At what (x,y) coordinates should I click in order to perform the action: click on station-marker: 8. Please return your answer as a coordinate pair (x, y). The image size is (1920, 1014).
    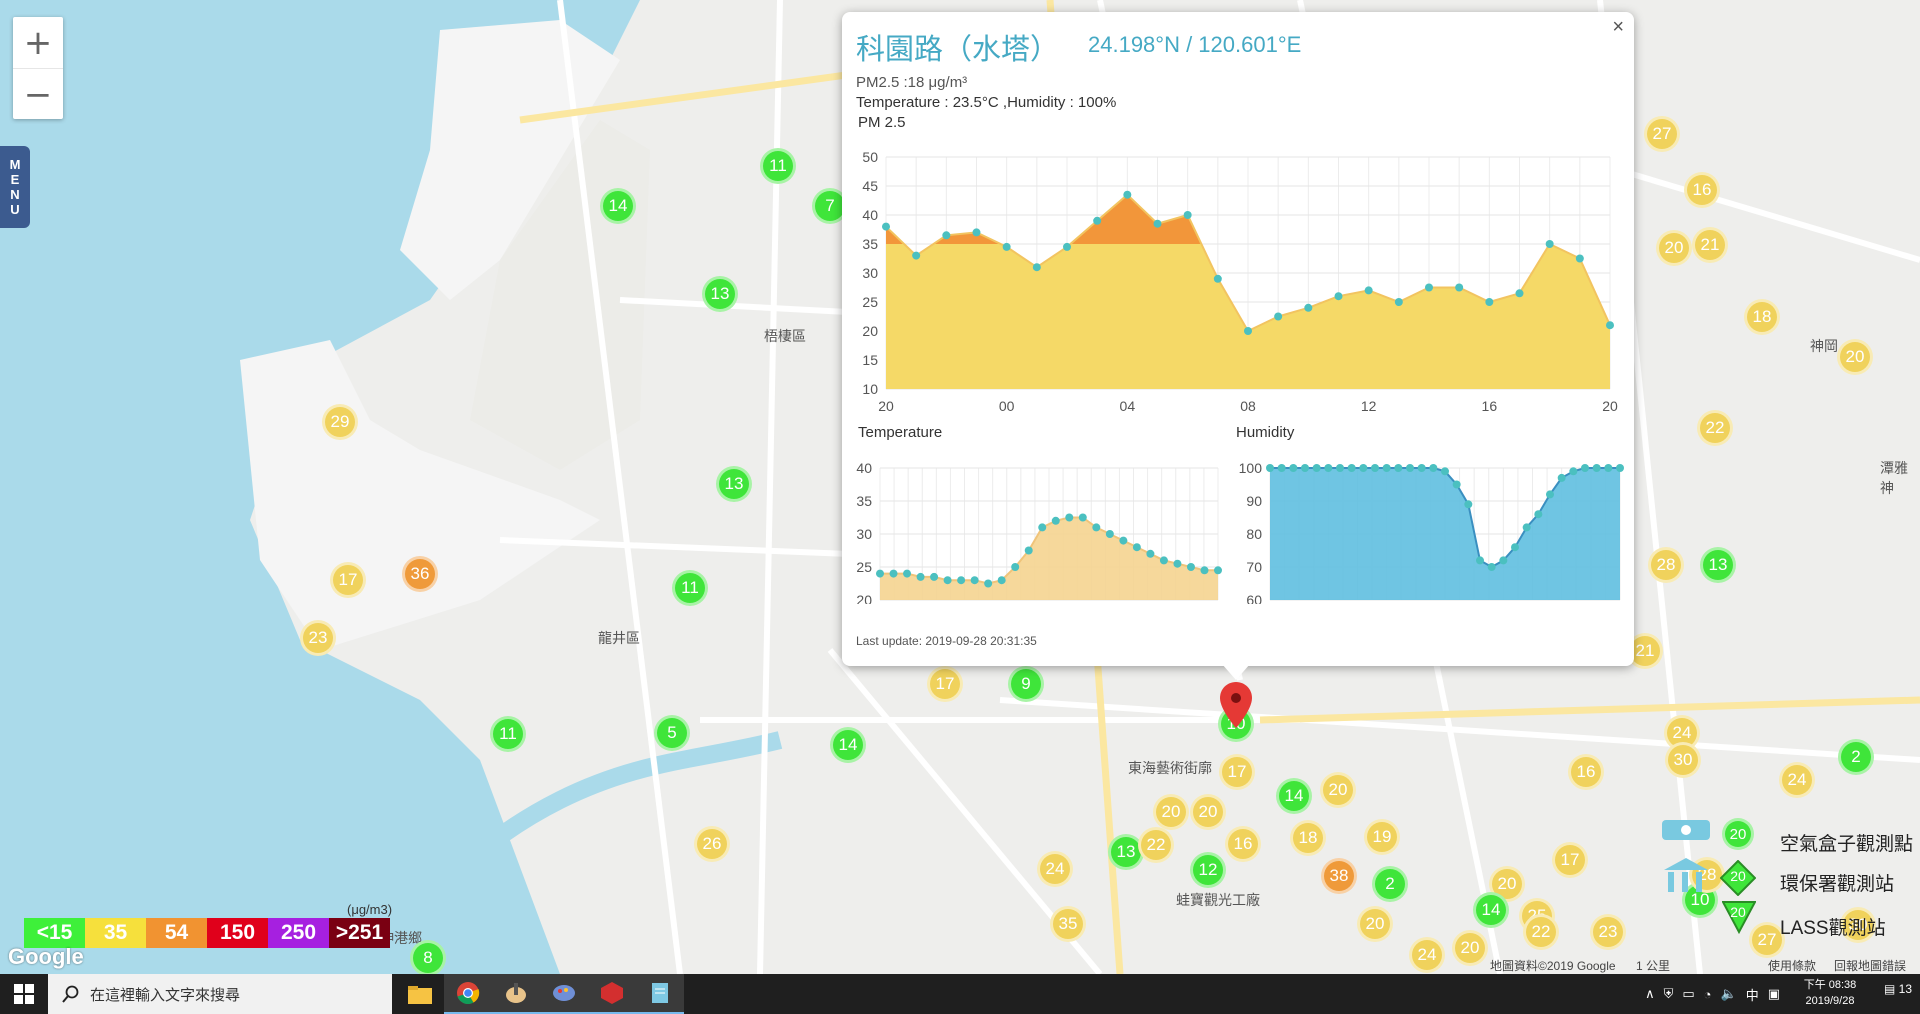
    Looking at the image, I should click on (428, 957).